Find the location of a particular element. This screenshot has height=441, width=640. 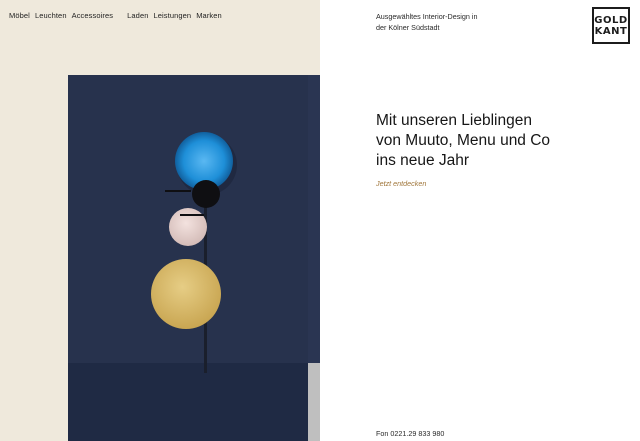

logo-line-1: GOLD is located at coordinates (611, 20).